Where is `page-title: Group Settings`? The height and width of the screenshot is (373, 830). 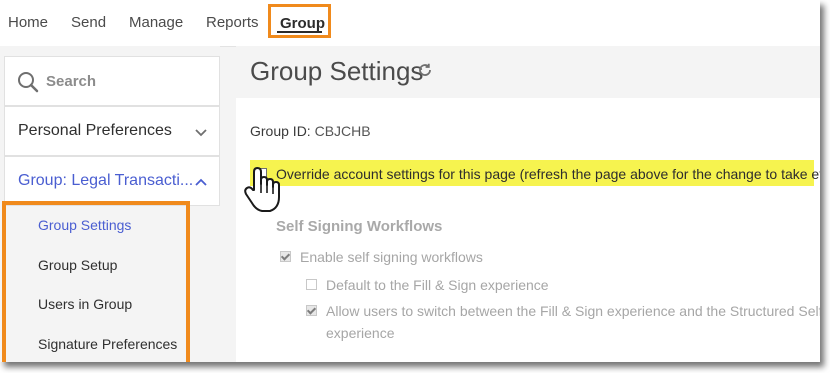 page-title: Group Settings is located at coordinates (337, 71).